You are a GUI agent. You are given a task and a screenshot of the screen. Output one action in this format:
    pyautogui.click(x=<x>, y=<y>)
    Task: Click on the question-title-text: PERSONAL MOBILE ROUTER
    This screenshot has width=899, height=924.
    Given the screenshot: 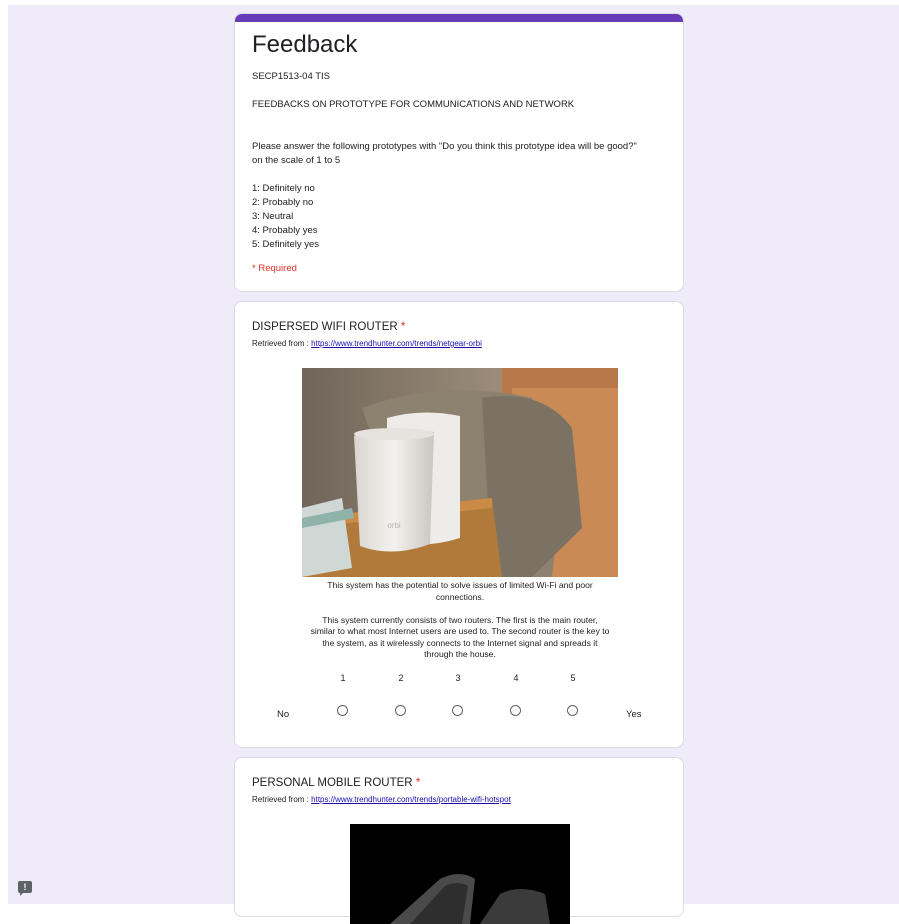 What is the action you would take?
    pyautogui.click(x=332, y=783)
    